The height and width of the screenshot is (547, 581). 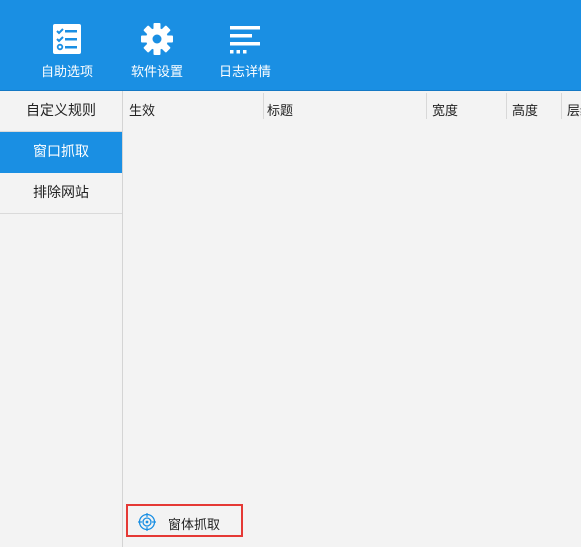 I want to click on sidebar-item-exclude-sites: 排除网站, so click(x=61, y=193).